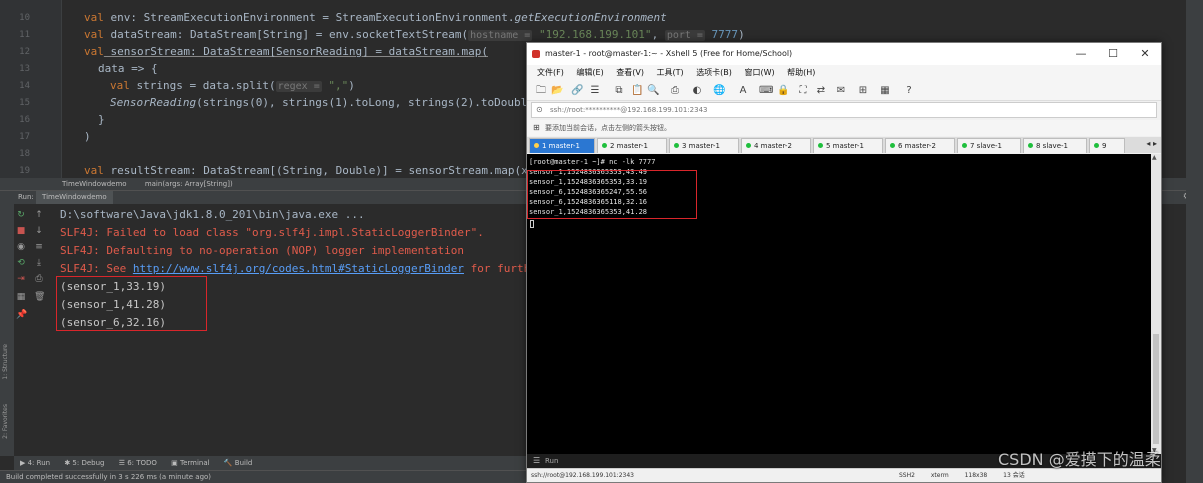 The image size is (1203, 483). I want to click on menu-window: 窗口(W), so click(759, 72).